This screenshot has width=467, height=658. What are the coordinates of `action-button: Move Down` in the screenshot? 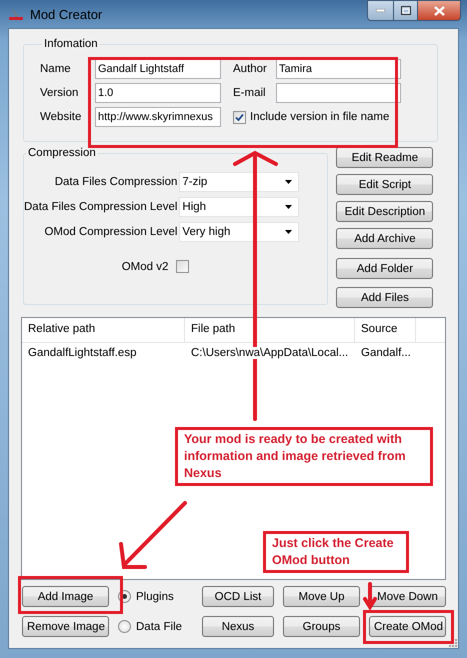 It's located at (407, 596).